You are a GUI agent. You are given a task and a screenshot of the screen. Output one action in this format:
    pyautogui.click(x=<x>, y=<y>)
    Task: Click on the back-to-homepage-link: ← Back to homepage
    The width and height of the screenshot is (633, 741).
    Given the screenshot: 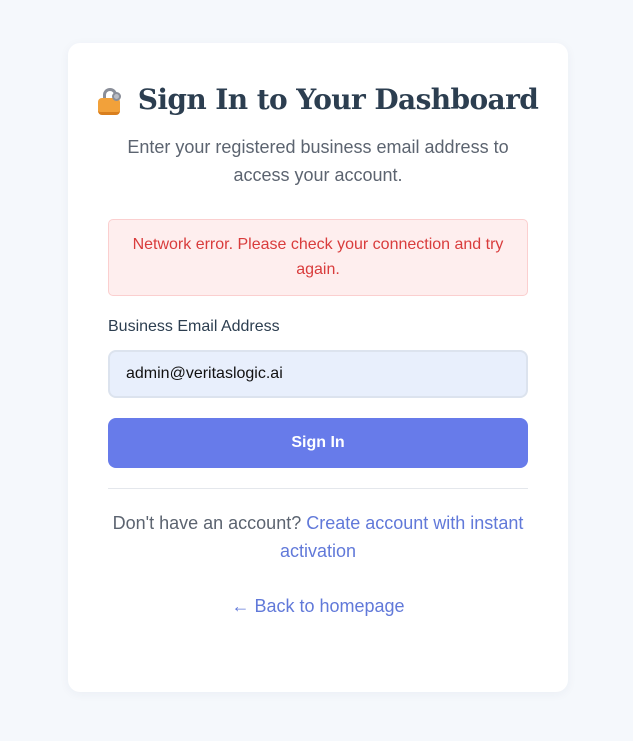 What is the action you would take?
    pyautogui.click(x=318, y=606)
    